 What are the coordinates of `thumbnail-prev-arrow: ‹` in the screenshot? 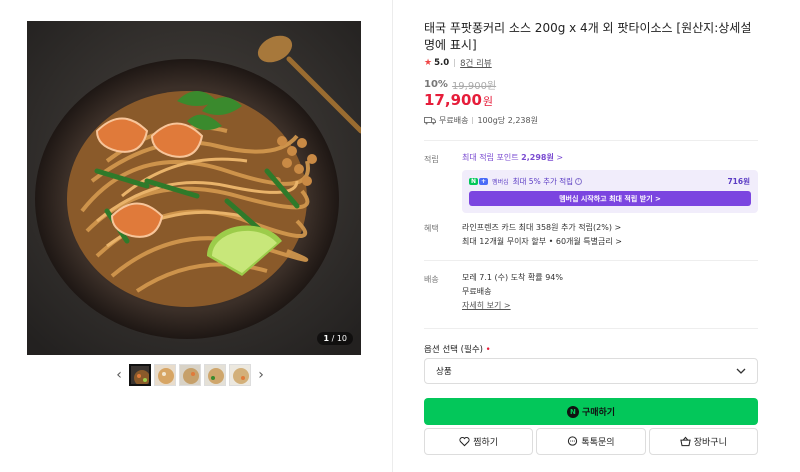 It's located at (119, 375).